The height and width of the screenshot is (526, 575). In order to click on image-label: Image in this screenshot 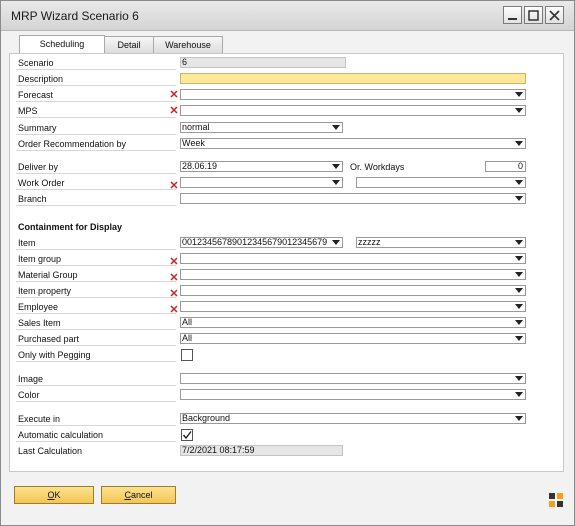, I will do `click(31, 379)`.